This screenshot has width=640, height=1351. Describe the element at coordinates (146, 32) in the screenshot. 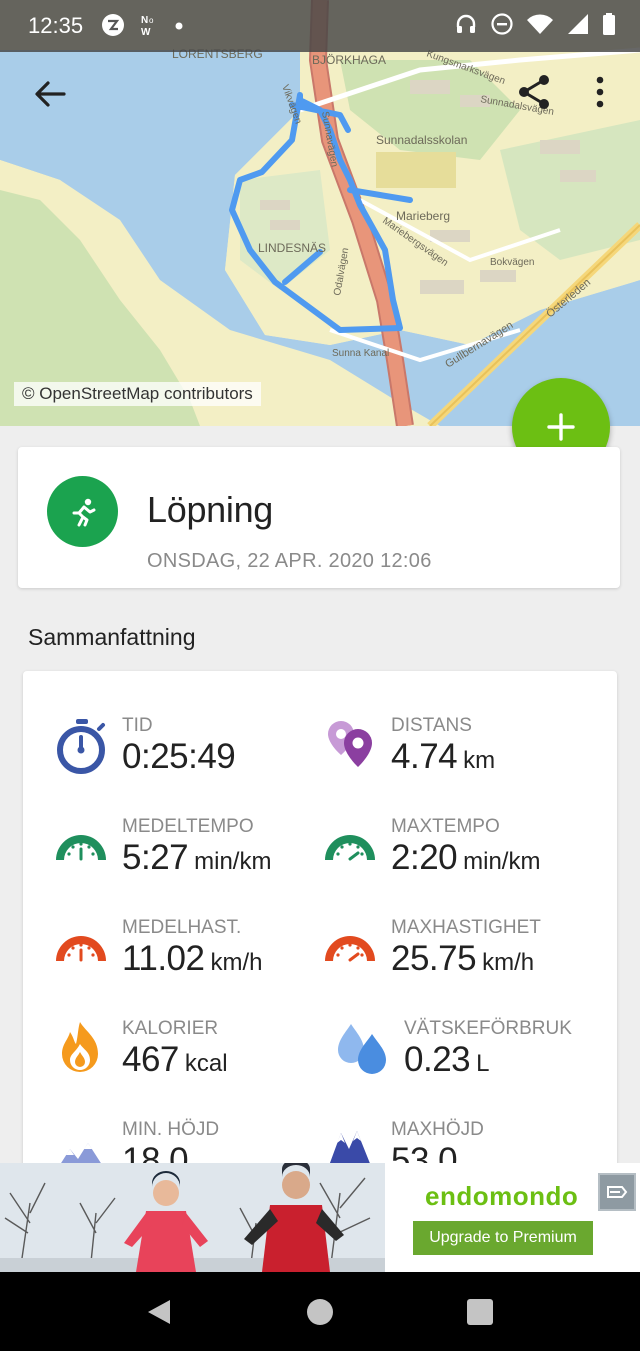

I see `svg-text: W` at that location.